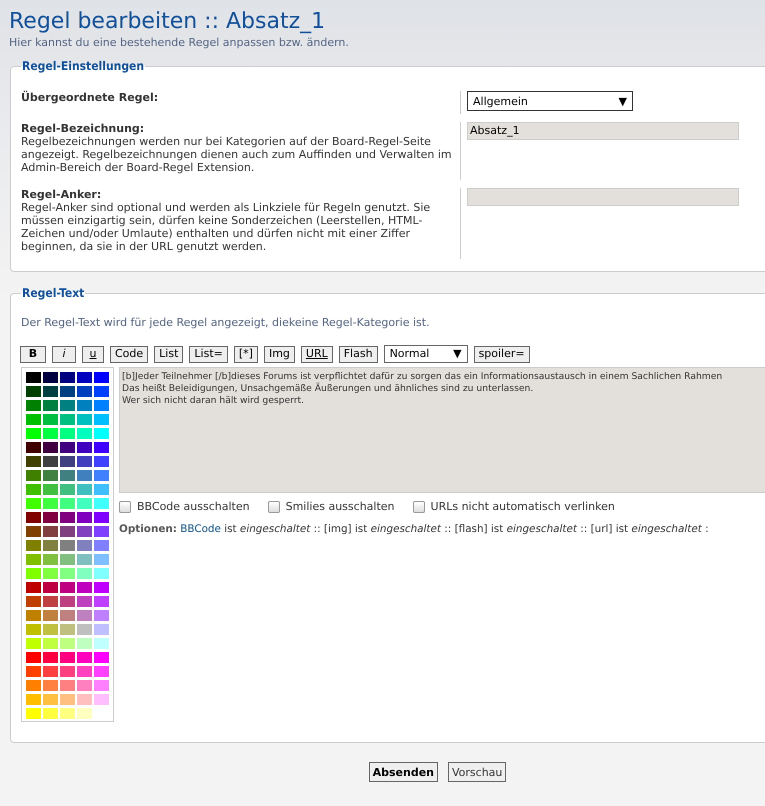 This screenshot has height=806, width=765. Describe the element at coordinates (64, 354) in the screenshot. I see `toolbar-button: i` at that location.